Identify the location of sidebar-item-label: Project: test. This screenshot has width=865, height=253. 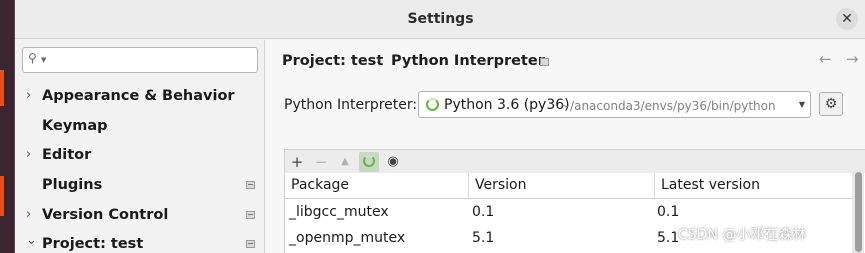
(93, 244).